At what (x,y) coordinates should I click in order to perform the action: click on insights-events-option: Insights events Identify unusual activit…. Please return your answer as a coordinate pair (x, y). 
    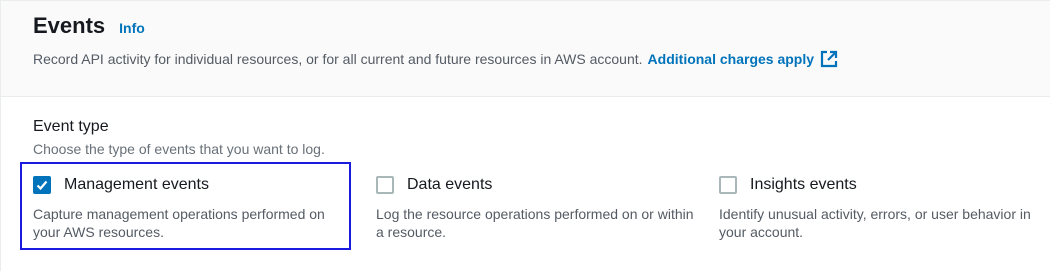
    Looking at the image, I should click on (884, 203).